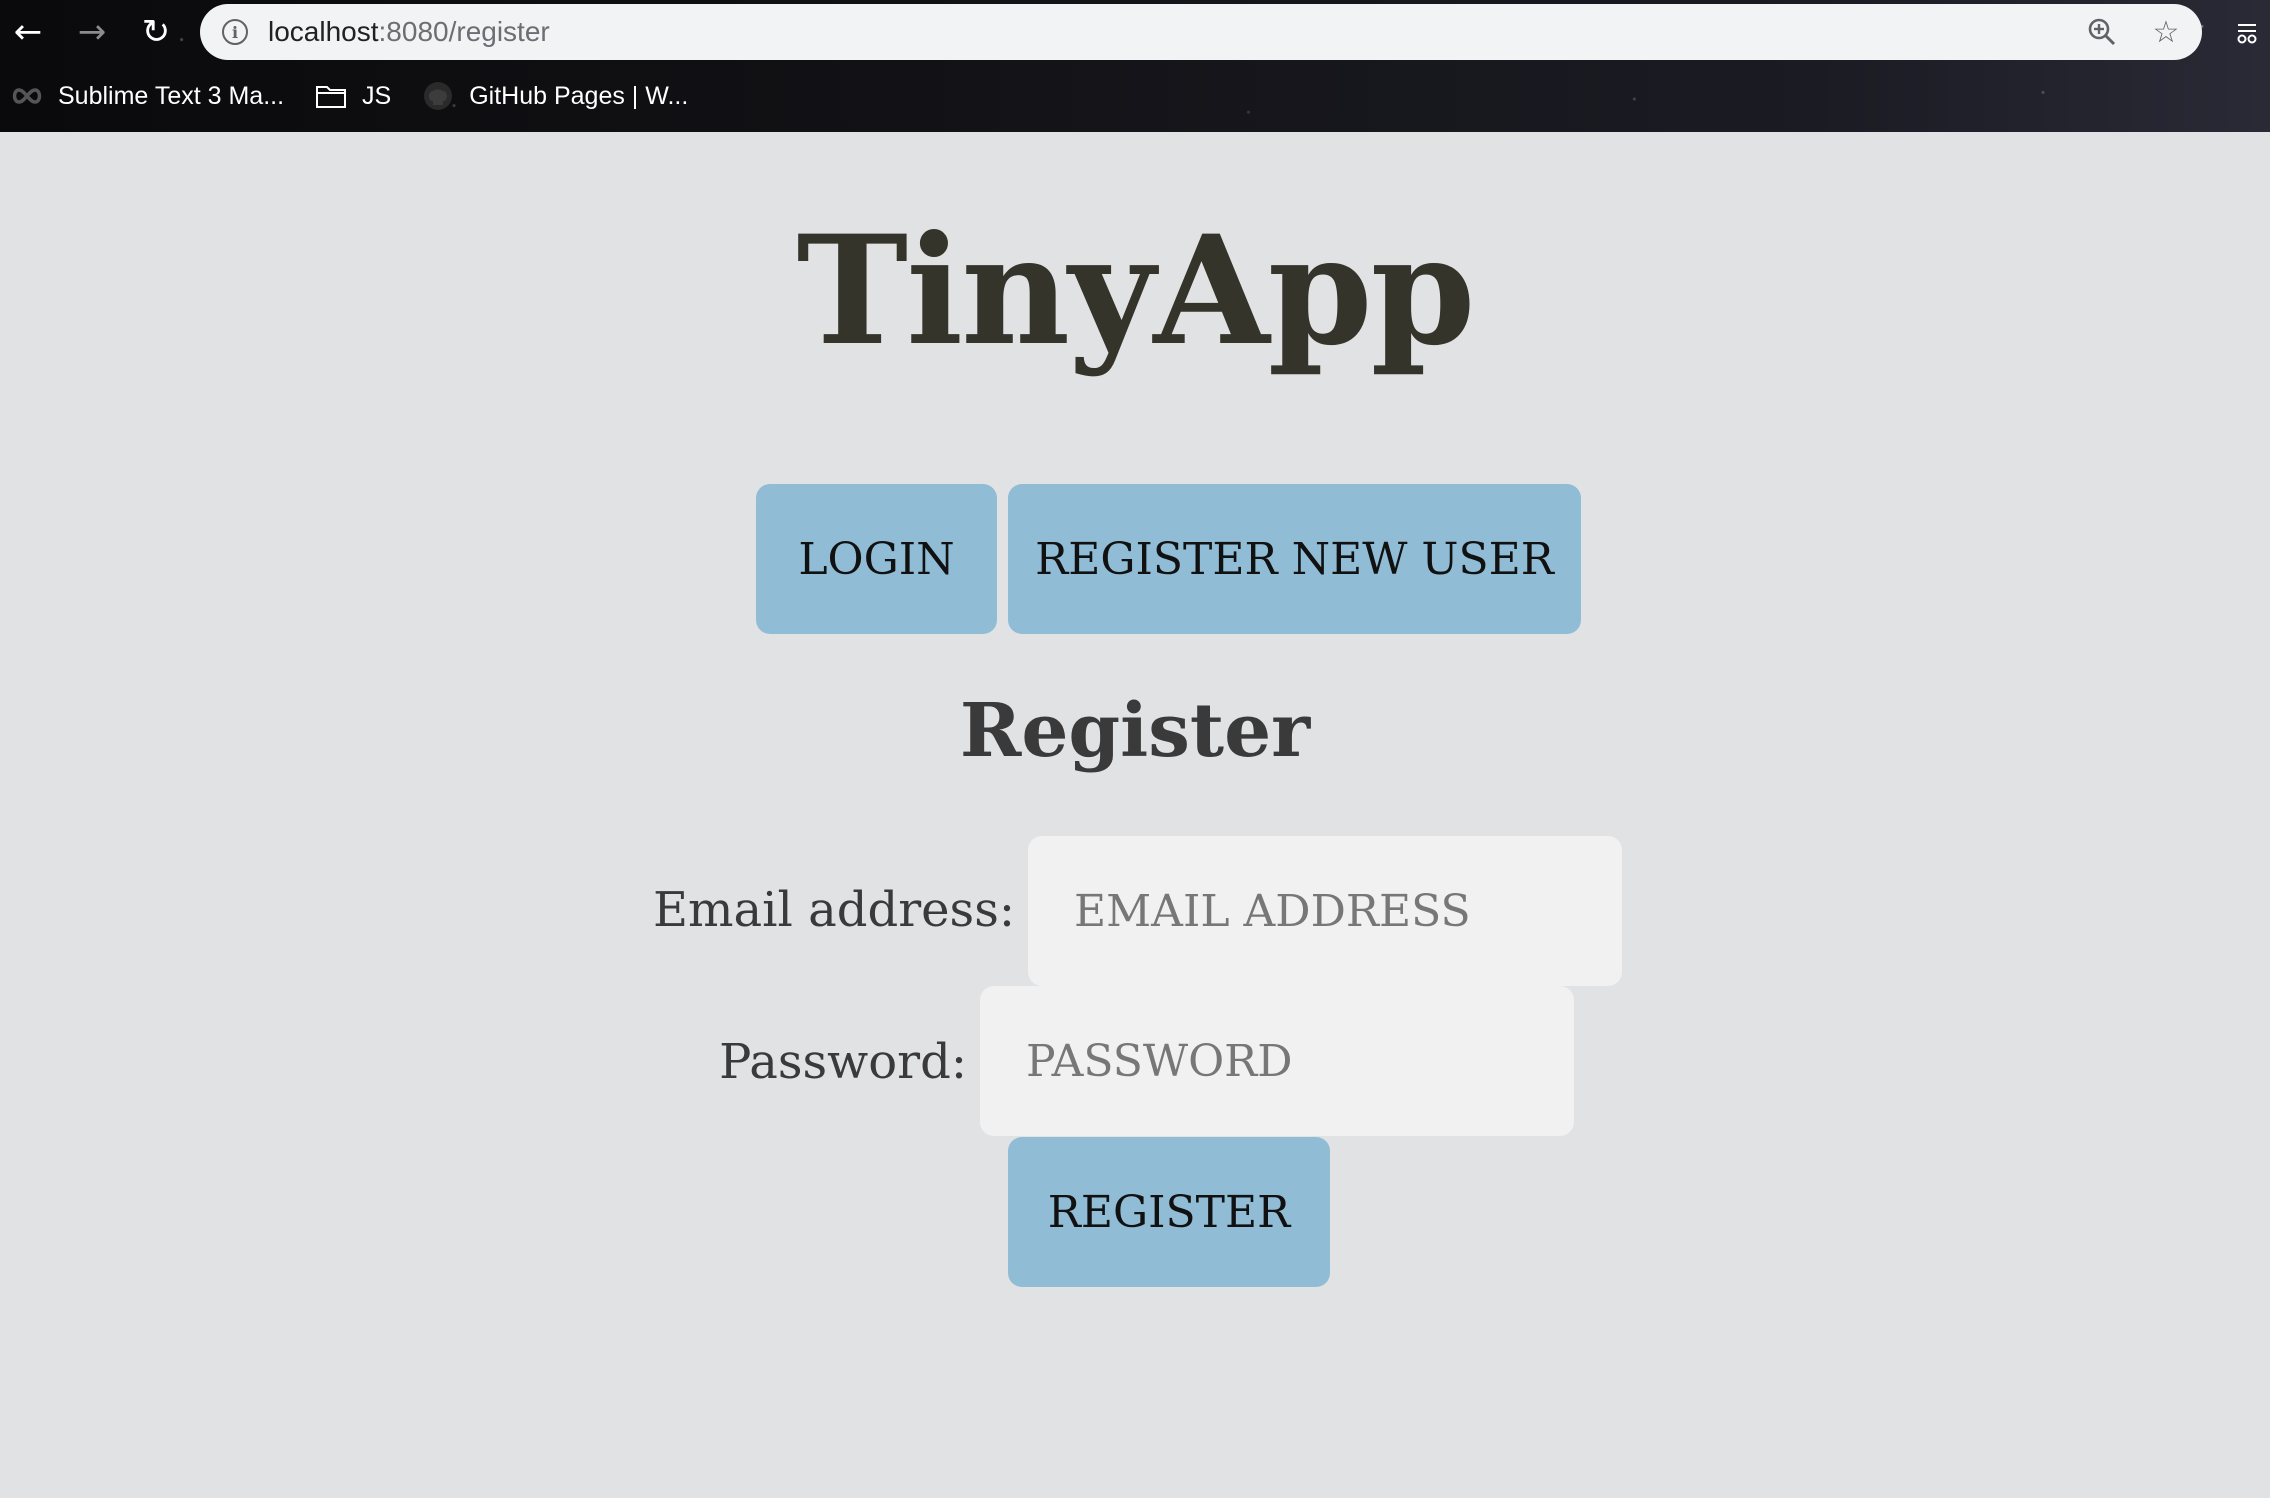 The height and width of the screenshot is (1498, 2270). What do you see at coordinates (1136, 291) in the screenshot?
I see `app-title: TinyApp` at bounding box center [1136, 291].